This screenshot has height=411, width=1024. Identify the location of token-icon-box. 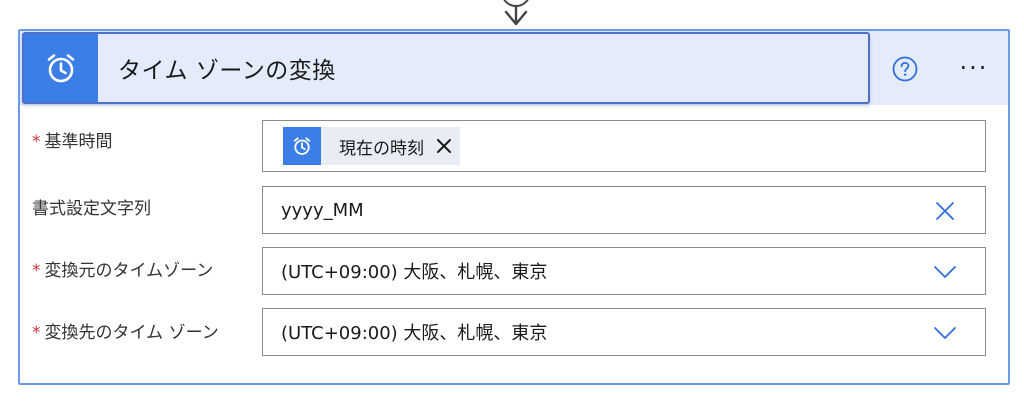
(302, 146).